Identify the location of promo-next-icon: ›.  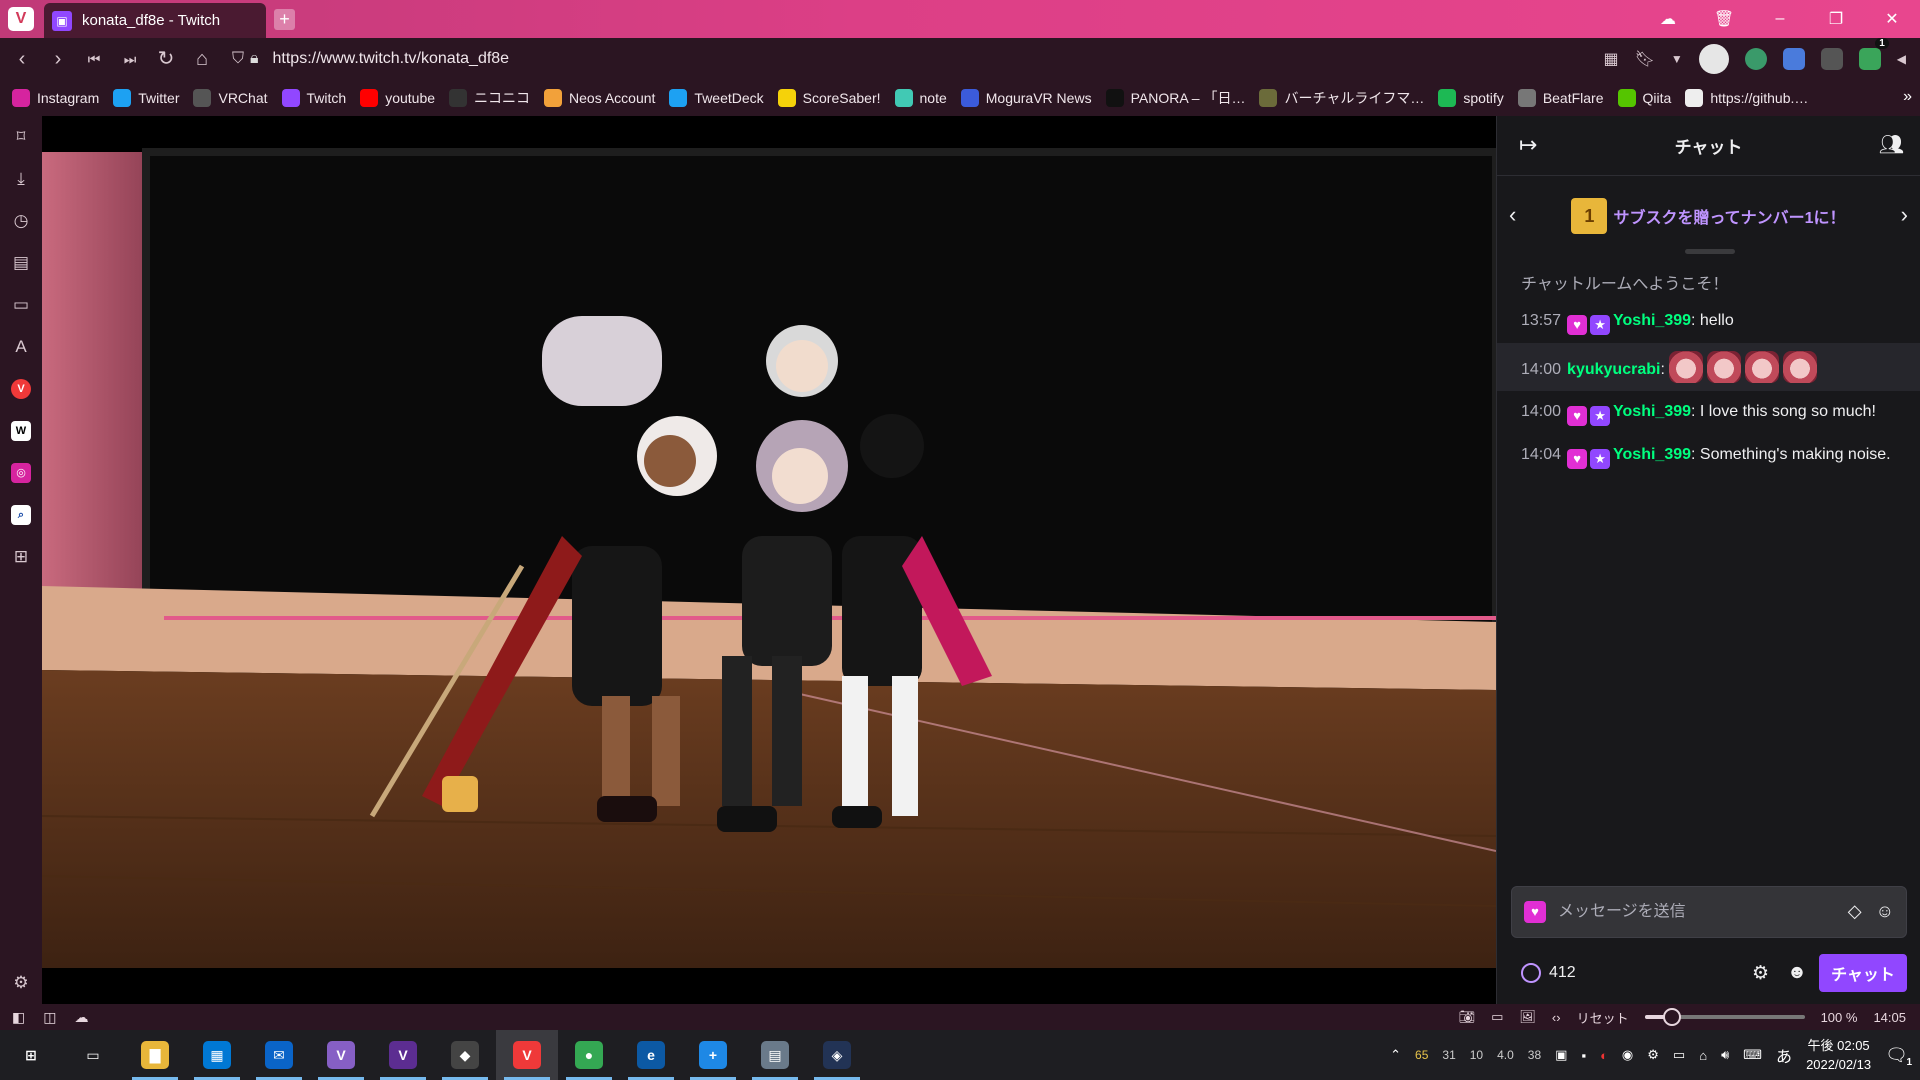
(1904, 215).